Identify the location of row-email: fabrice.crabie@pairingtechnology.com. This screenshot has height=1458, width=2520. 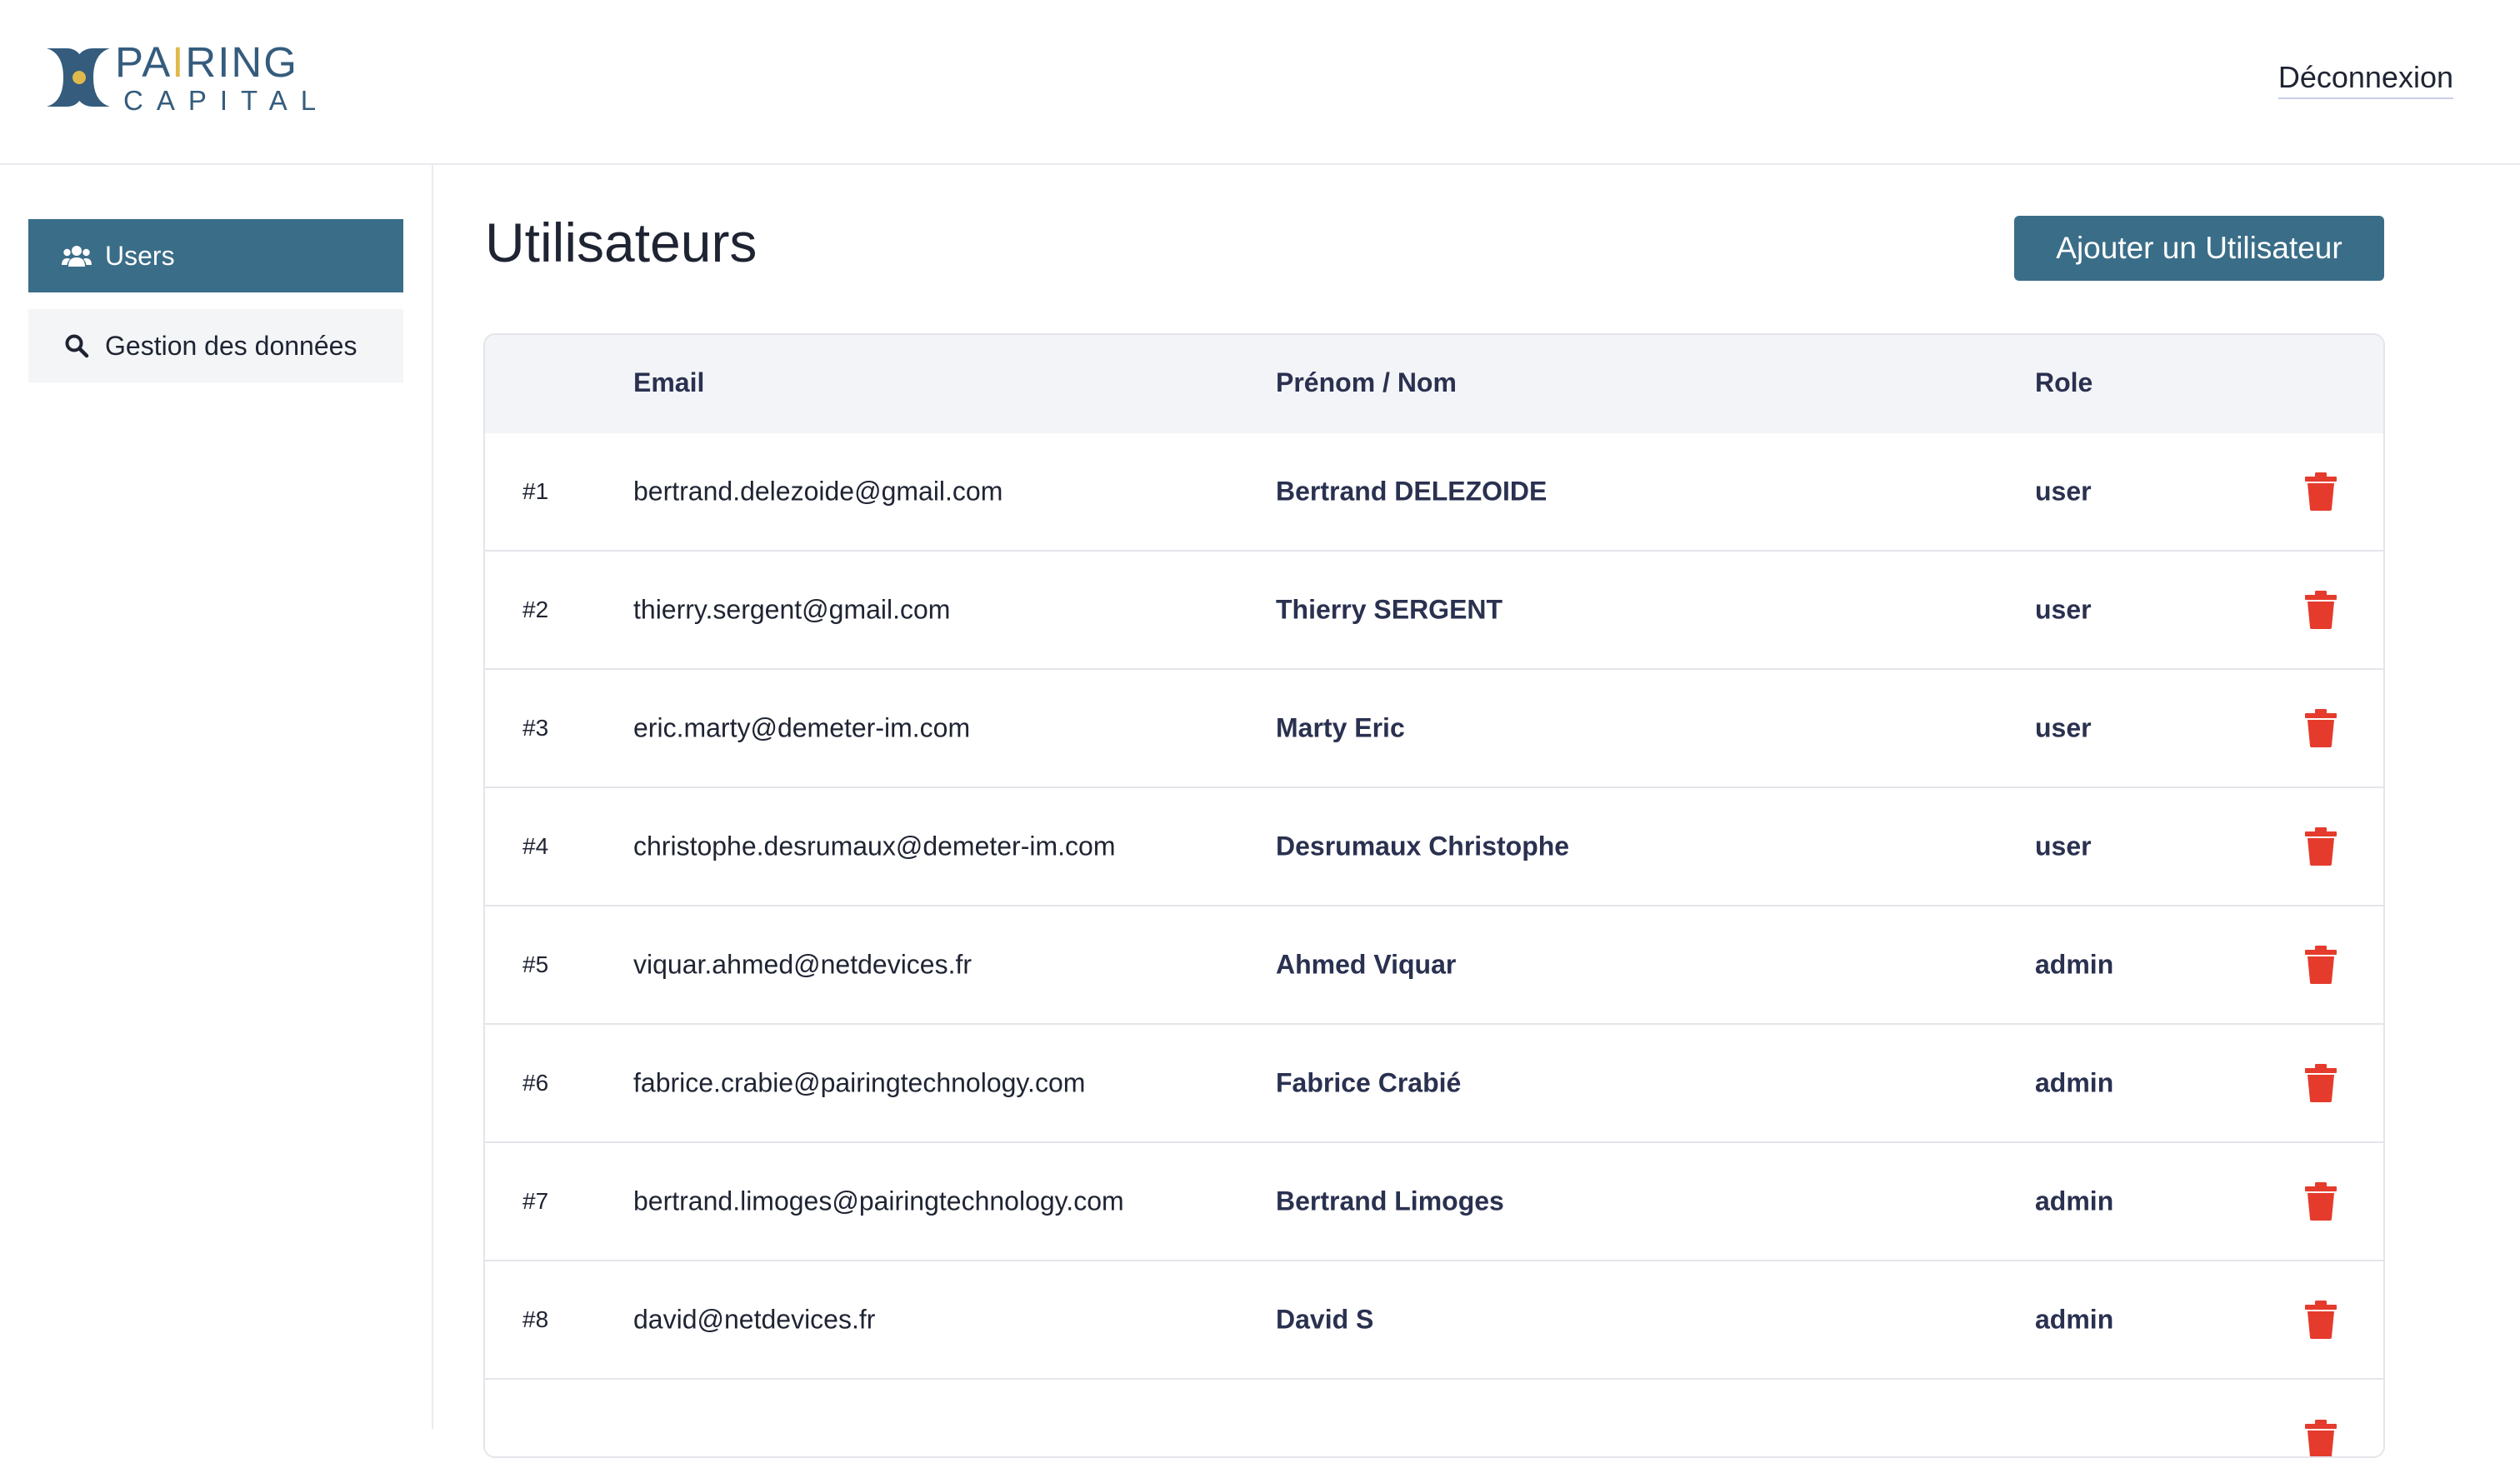
(859, 1082).